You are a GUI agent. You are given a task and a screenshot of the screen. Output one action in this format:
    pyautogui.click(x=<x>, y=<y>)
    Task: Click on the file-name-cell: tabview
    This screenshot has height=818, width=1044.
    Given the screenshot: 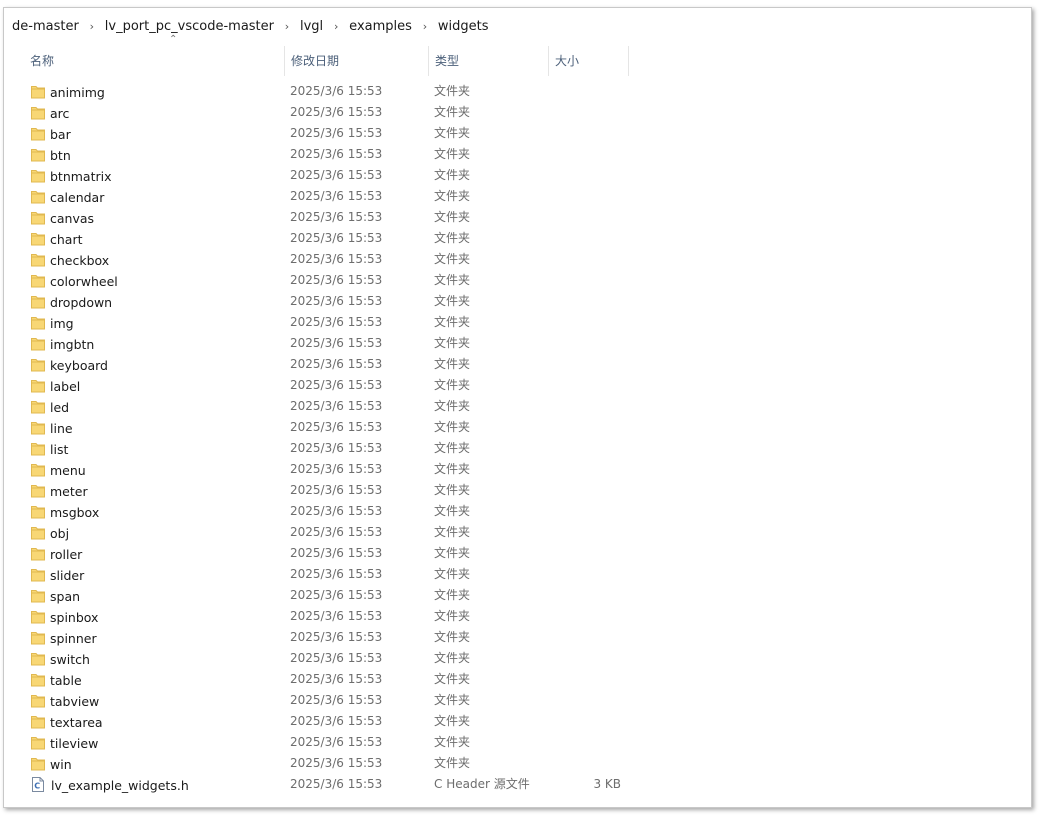 What is the action you would take?
    pyautogui.click(x=65, y=701)
    